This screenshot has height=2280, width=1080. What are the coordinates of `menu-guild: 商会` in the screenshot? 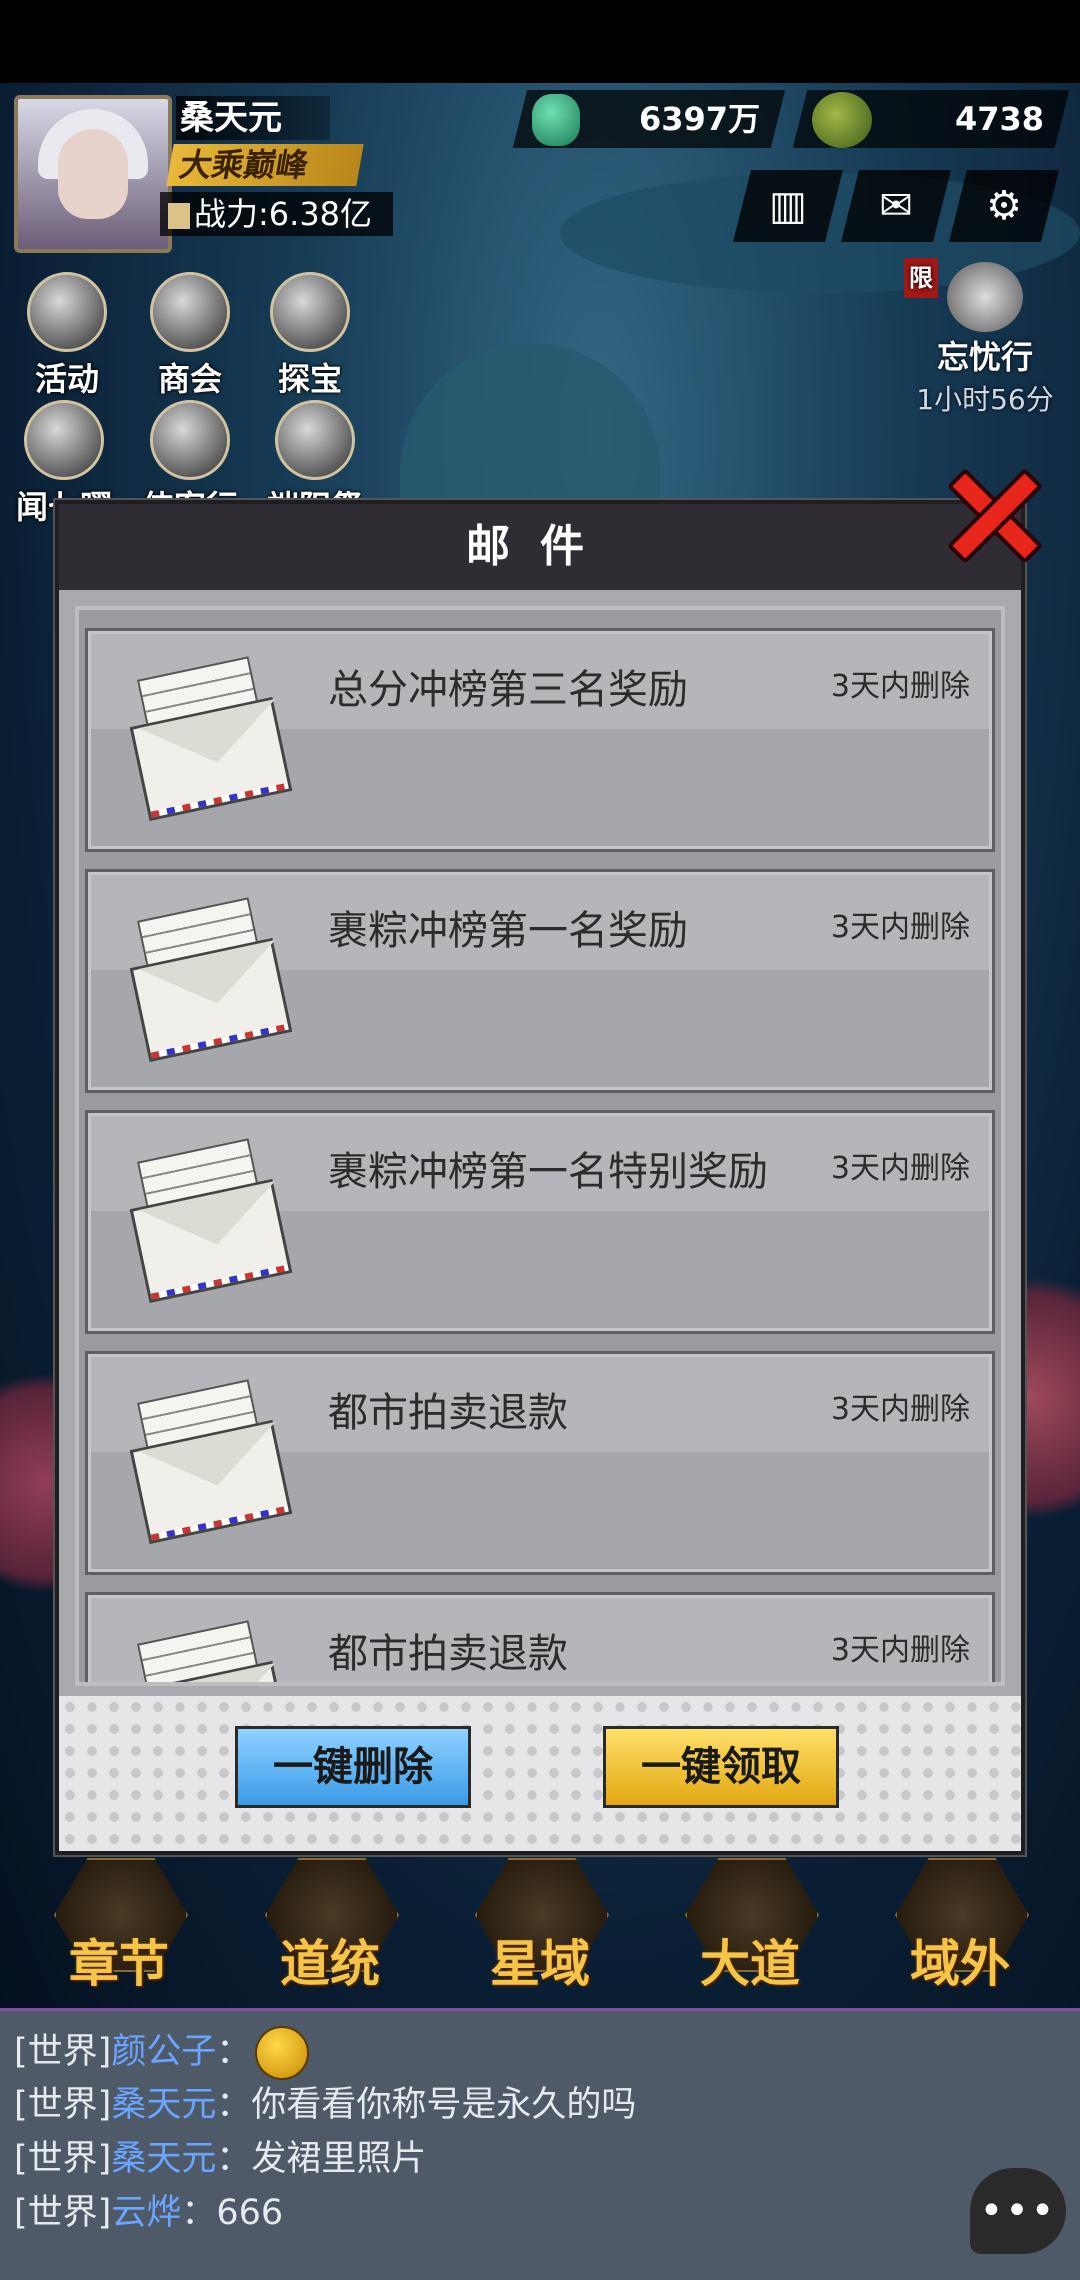 It's located at (190, 336).